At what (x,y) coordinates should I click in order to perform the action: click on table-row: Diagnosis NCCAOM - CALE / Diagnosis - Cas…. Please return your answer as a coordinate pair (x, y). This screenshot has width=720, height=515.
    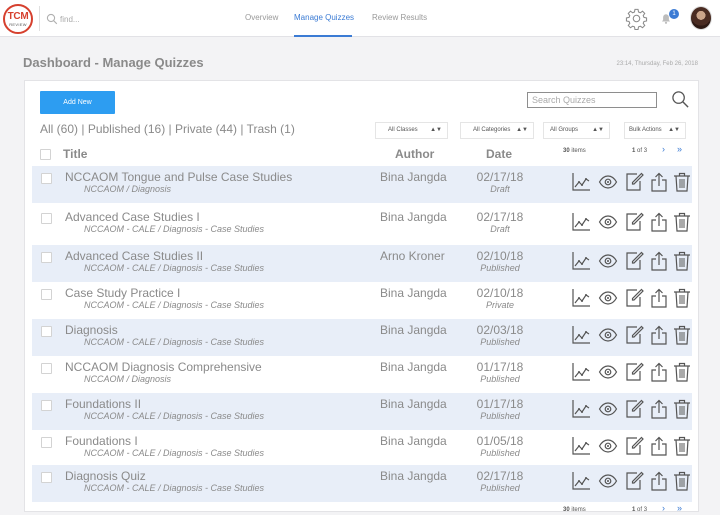
    Looking at the image, I should click on (362, 337).